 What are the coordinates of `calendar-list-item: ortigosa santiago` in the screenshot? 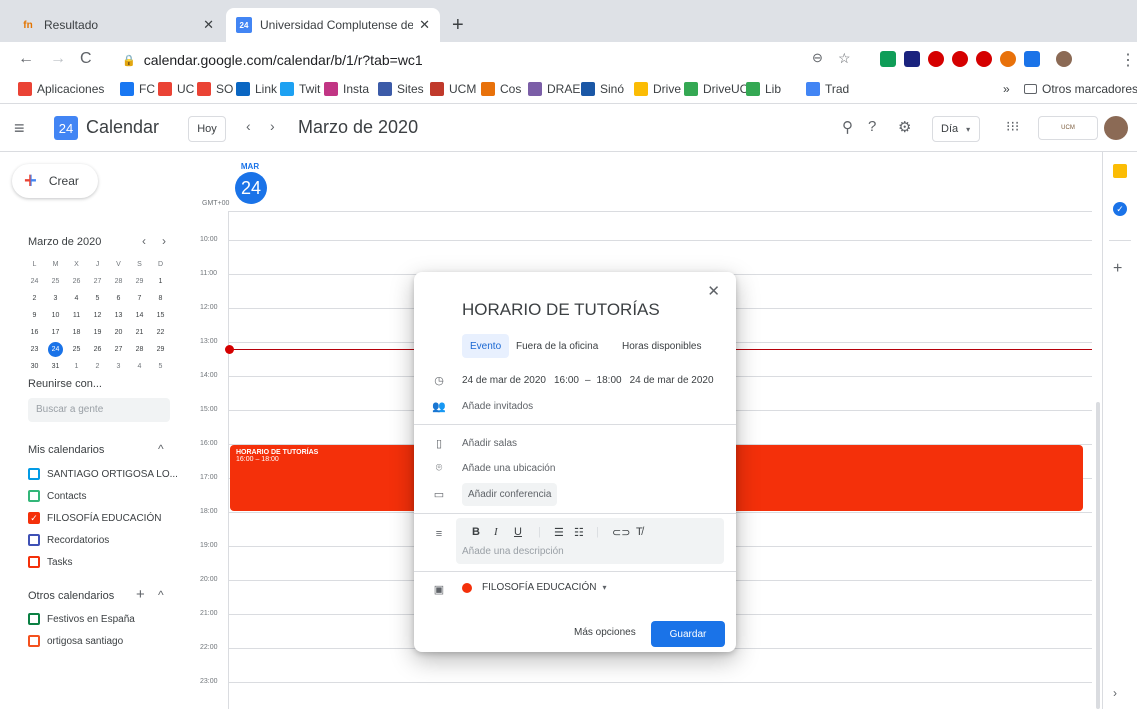 It's located at (75, 641).